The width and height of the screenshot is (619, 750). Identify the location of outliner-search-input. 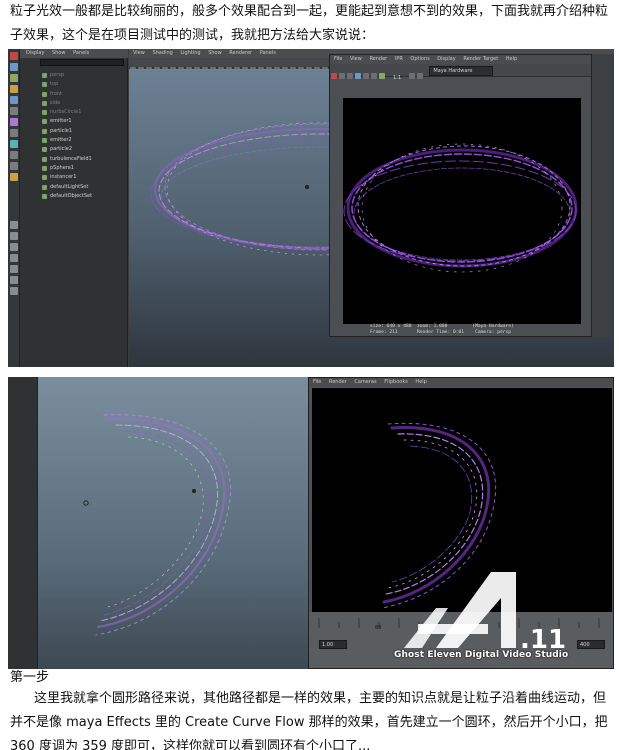
(82, 62).